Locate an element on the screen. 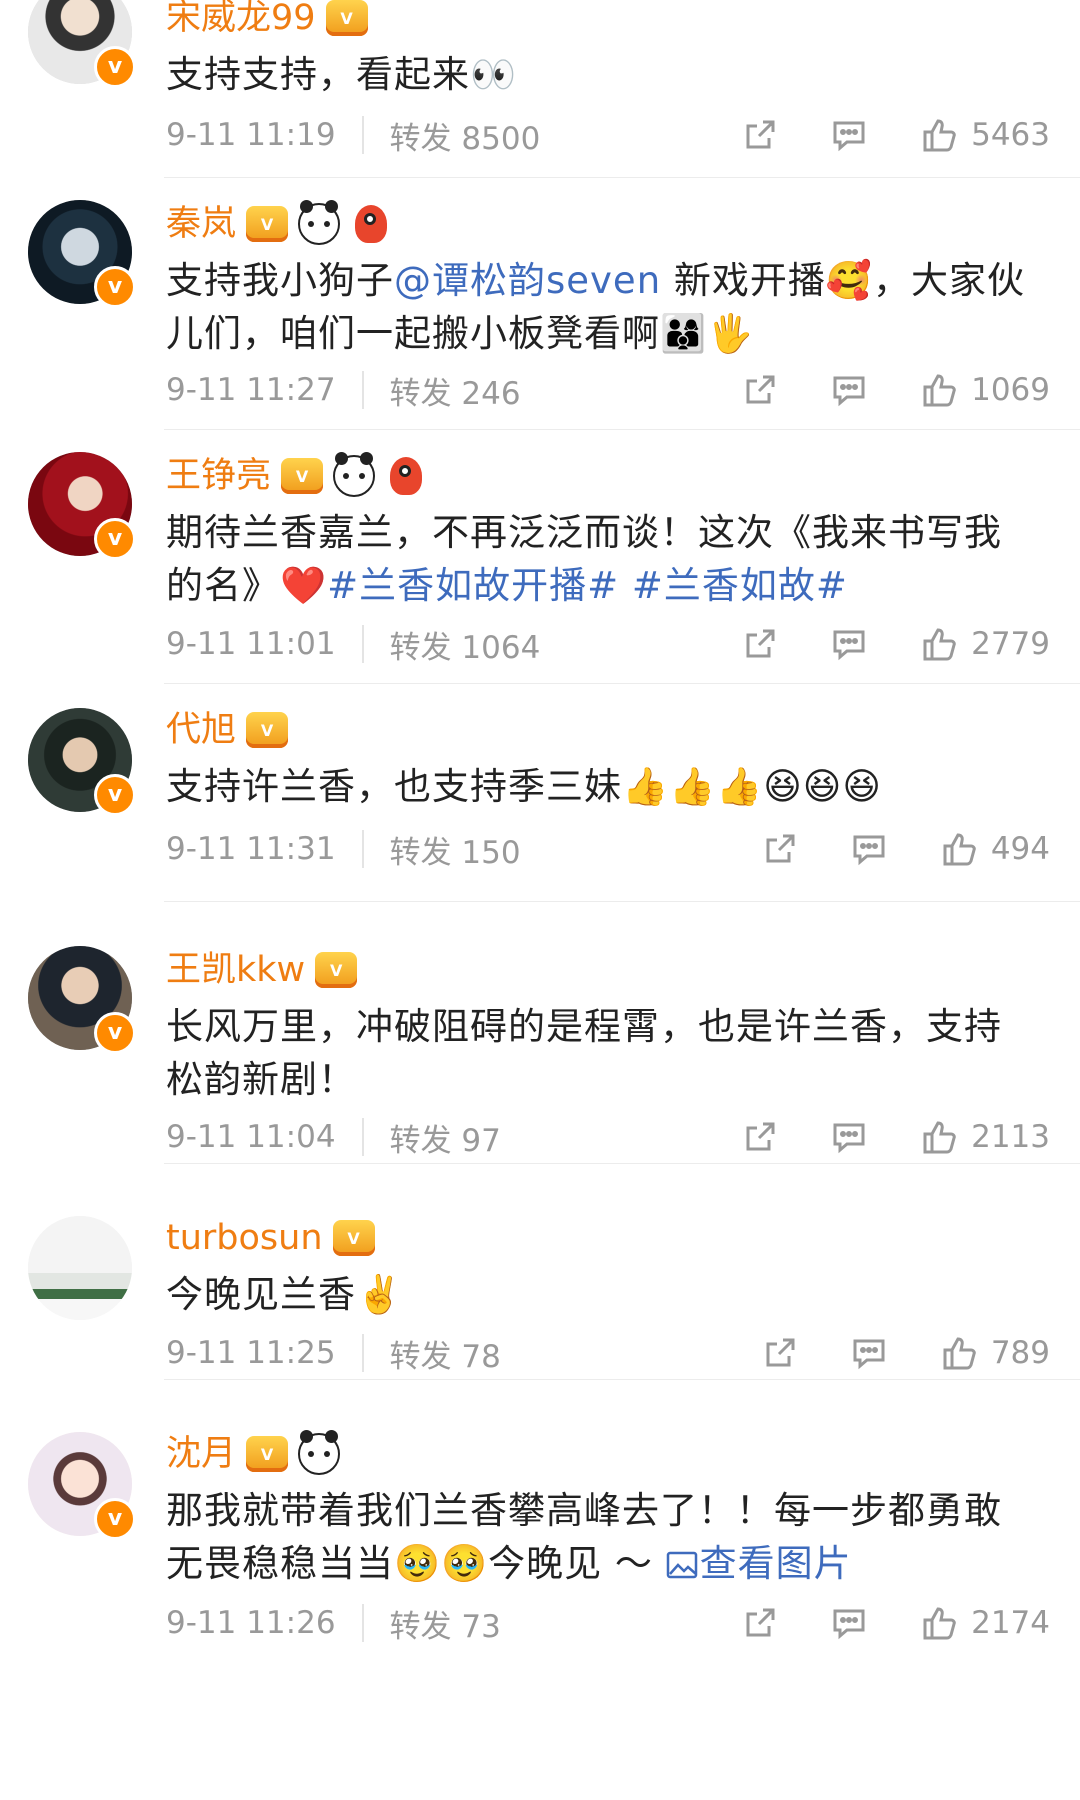 Image resolution: width=1080 pixels, height=1800 pixels. timestamp: 9-11 11:01 is located at coordinates (251, 644).